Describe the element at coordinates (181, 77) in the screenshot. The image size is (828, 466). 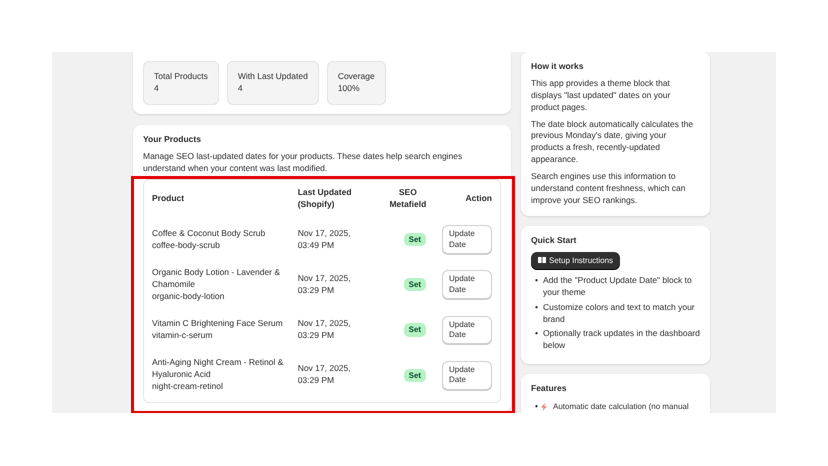
I see `stat-label: Total Products` at that location.